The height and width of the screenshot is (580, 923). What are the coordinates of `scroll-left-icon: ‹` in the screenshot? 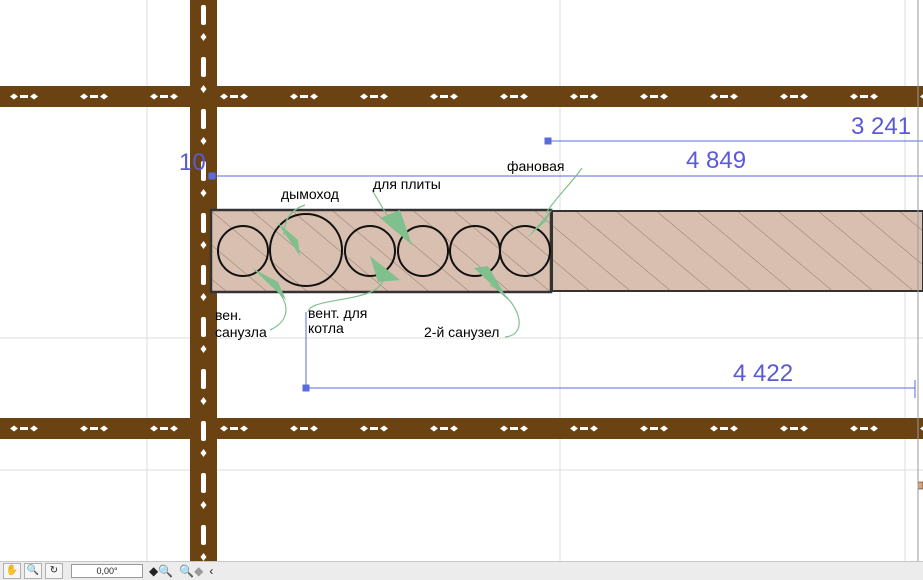 It's located at (211, 571).